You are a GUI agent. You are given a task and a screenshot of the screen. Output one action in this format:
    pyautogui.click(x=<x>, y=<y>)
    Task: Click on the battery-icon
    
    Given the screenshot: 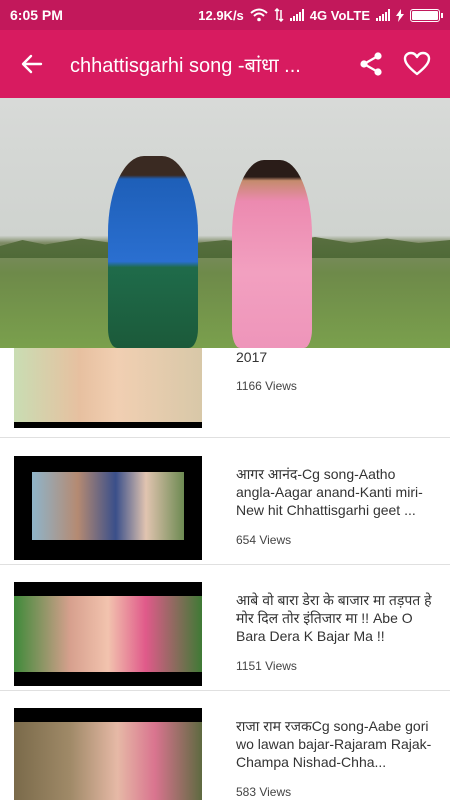 What is the action you would take?
    pyautogui.click(x=426, y=15)
    